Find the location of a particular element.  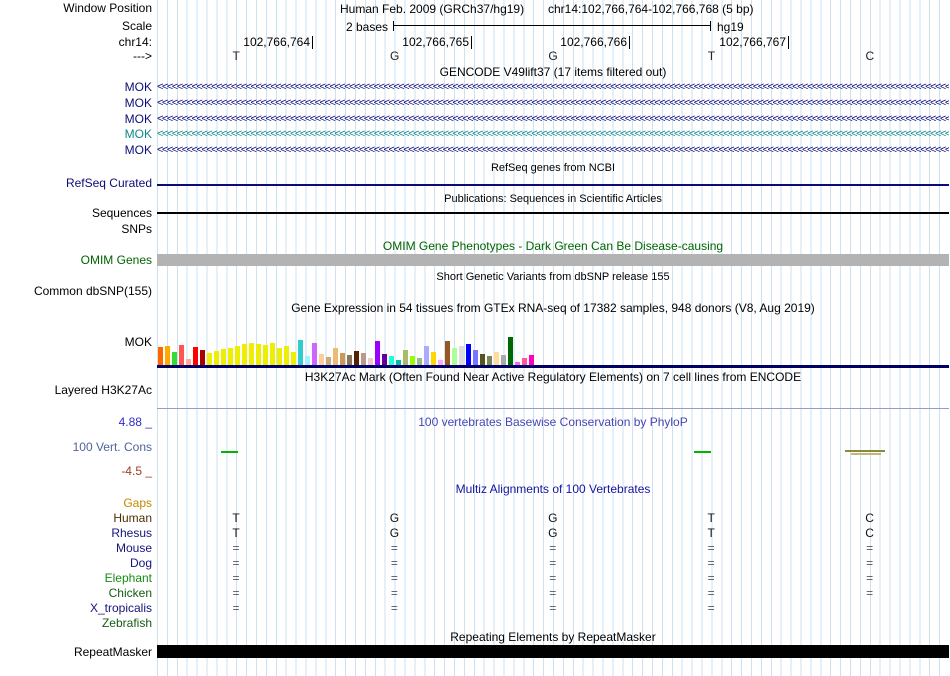

multiz-species-row: Zebrafish is located at coordinates (475, 623).